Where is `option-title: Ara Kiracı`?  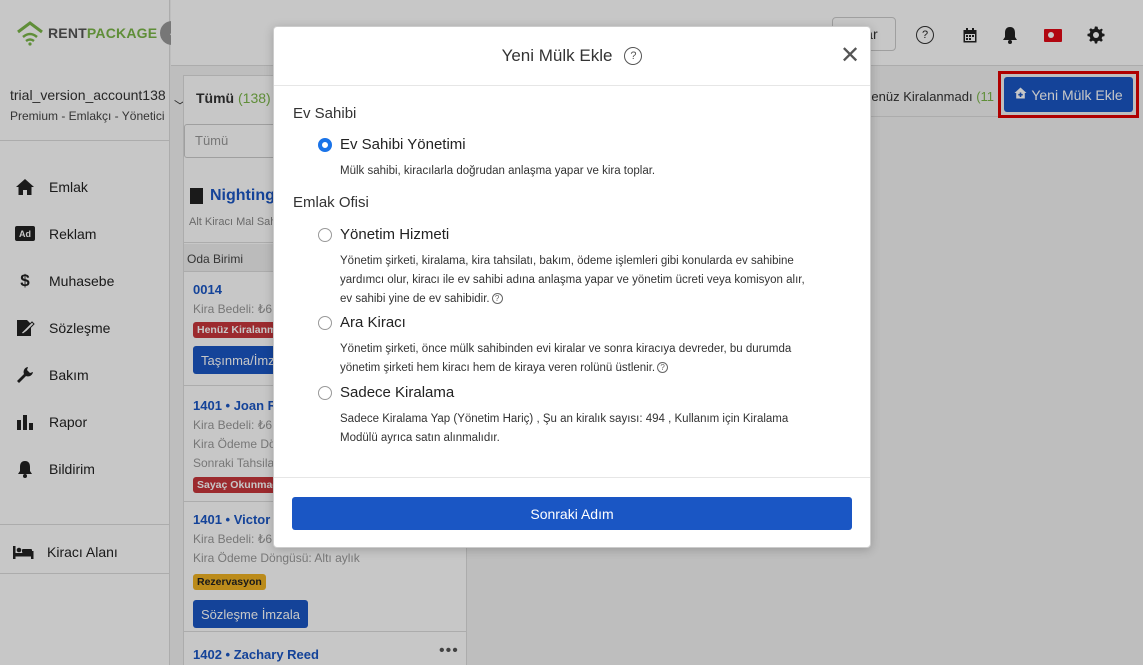
option-title: Ara Kiracı is located at coordinates (373, 322).